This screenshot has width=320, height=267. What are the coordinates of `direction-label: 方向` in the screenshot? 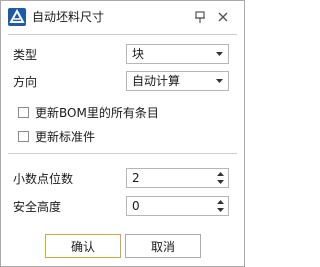 It's located at (25, 82).